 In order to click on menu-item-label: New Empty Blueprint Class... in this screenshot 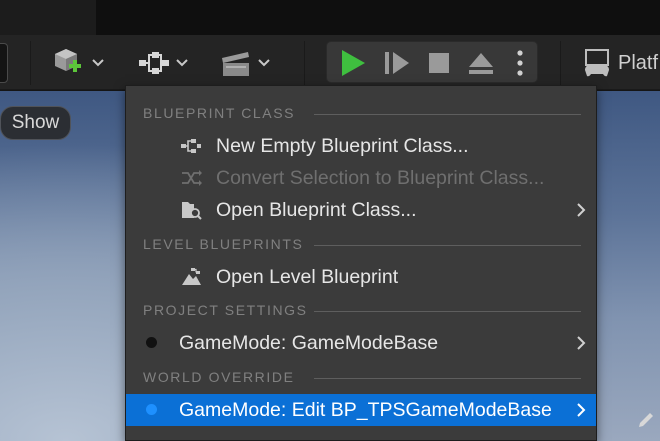, I will do `click(342, 146)`.